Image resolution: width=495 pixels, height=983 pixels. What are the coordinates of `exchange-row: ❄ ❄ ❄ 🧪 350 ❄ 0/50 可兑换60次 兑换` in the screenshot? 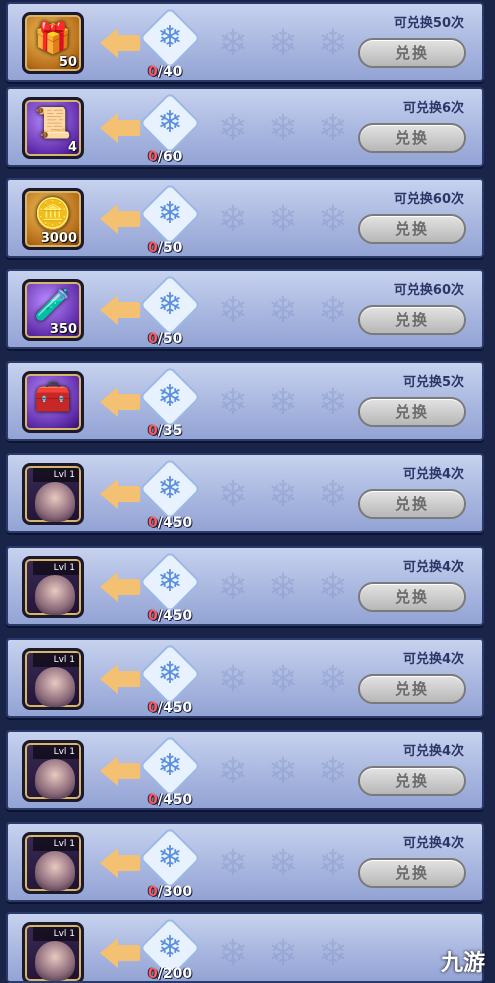 It's located at (245, 309).